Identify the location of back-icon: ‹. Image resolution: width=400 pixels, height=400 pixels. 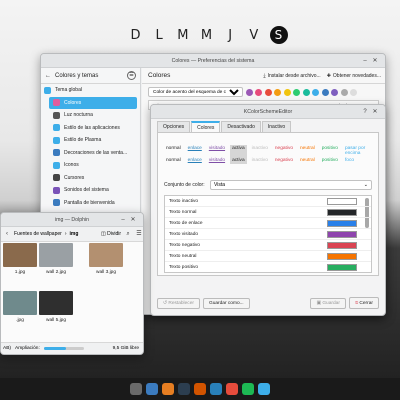
(7, 234).